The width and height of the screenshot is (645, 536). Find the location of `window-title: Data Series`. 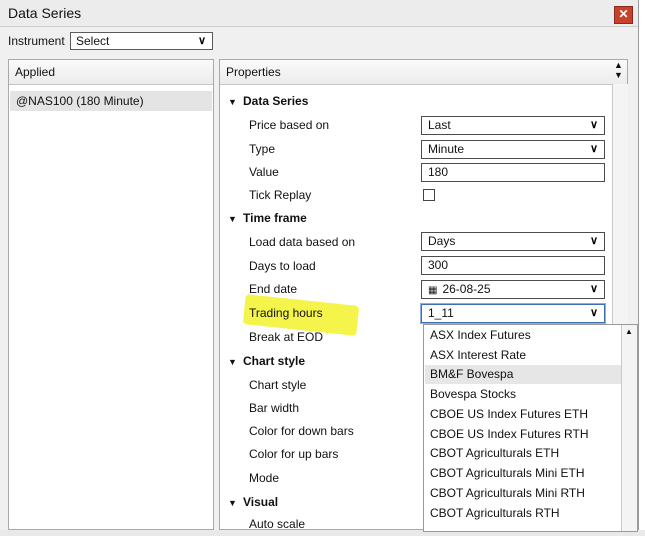

window-title: Data Series is located at coordinates (45, 13).